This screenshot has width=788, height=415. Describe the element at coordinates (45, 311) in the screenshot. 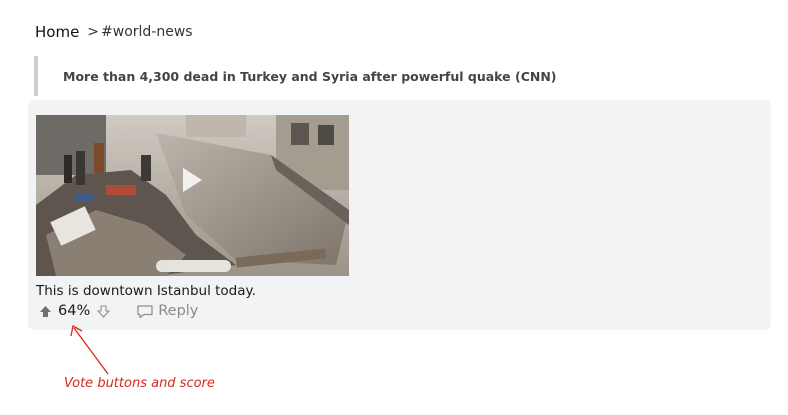

I see `upvote-icon` at that location.